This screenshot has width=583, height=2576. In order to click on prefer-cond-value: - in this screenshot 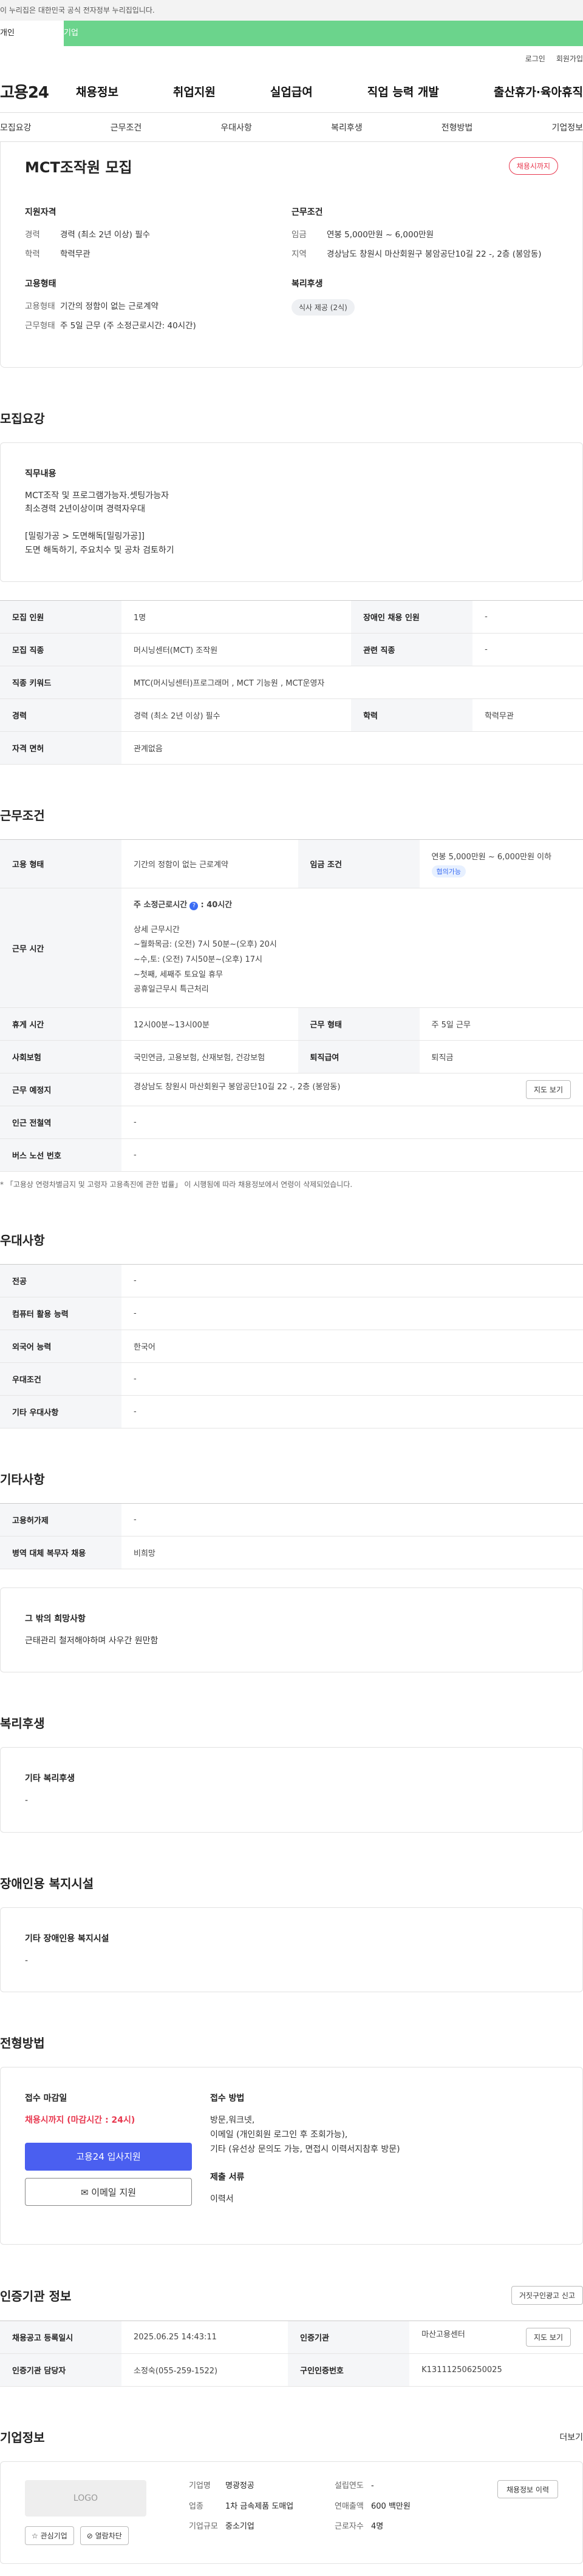, I will do `click(352, 1379)`.